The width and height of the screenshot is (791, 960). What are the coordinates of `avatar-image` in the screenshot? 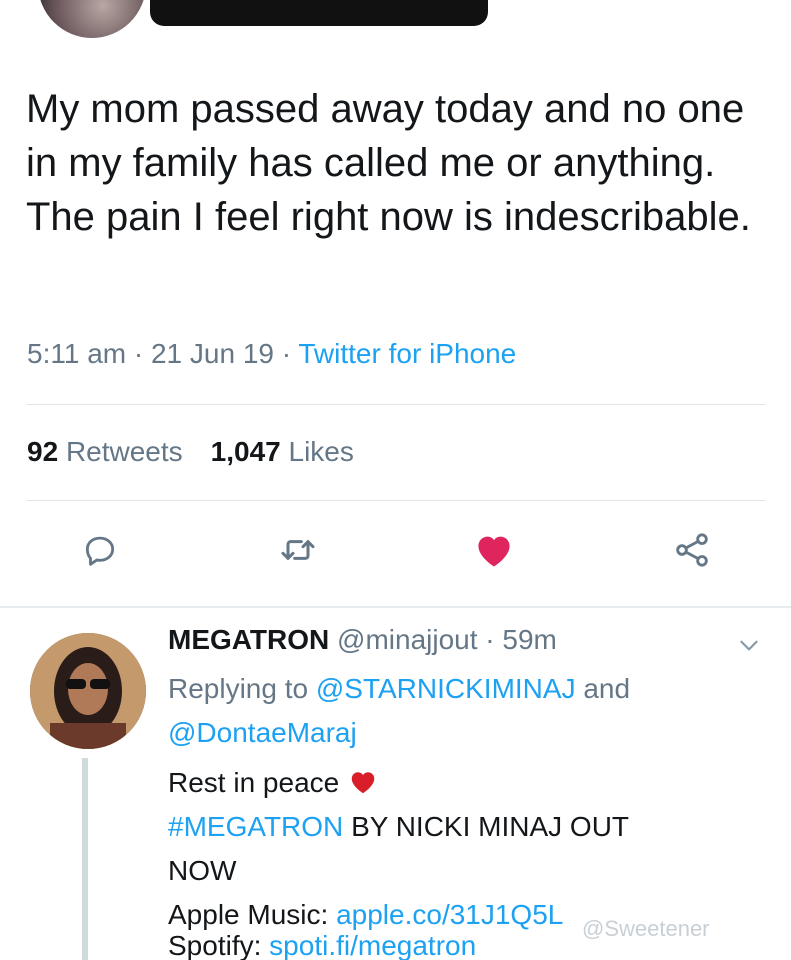 It's located at (88, 691).